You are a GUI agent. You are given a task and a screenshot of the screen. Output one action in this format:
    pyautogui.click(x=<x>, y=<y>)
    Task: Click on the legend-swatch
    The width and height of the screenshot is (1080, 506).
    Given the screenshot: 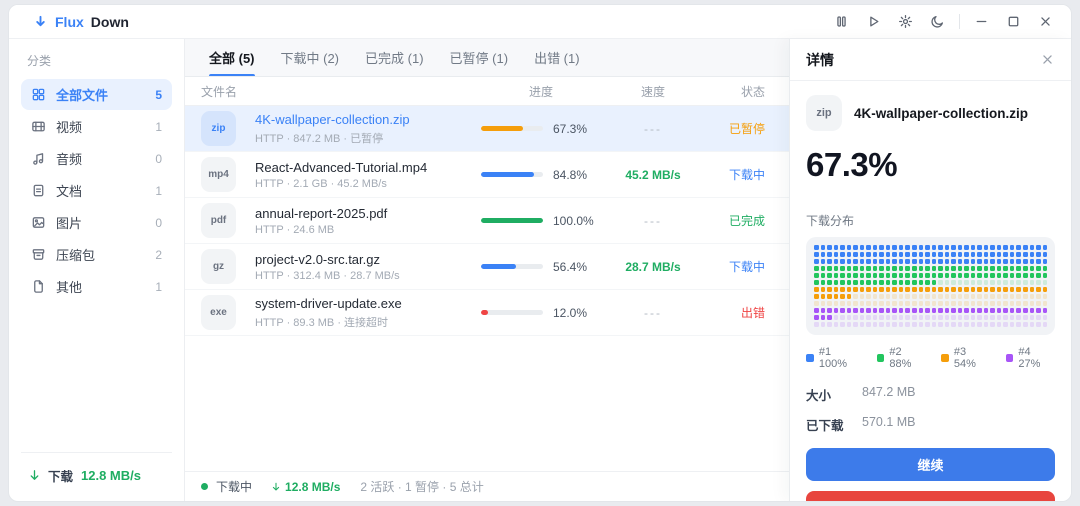 What is the action you would take?
    pyautogui.click(x=880, y=358)
    